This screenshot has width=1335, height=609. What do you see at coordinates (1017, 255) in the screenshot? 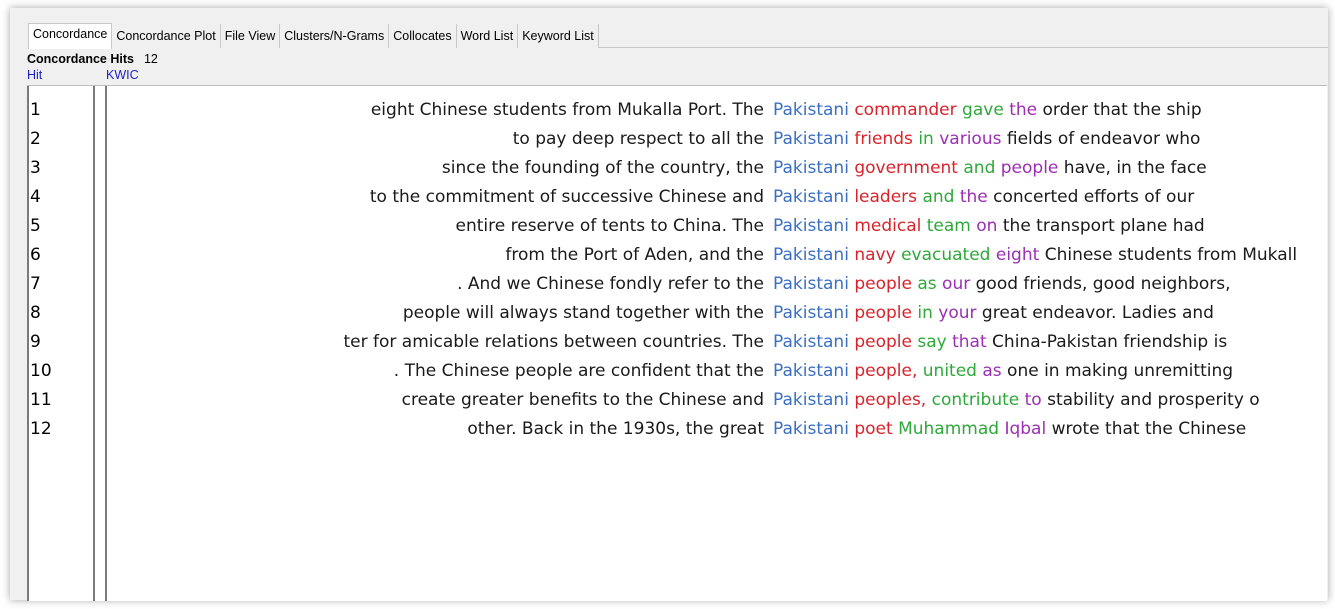
I see `collocate-r3: eight` at bounding box center [1017, 255].